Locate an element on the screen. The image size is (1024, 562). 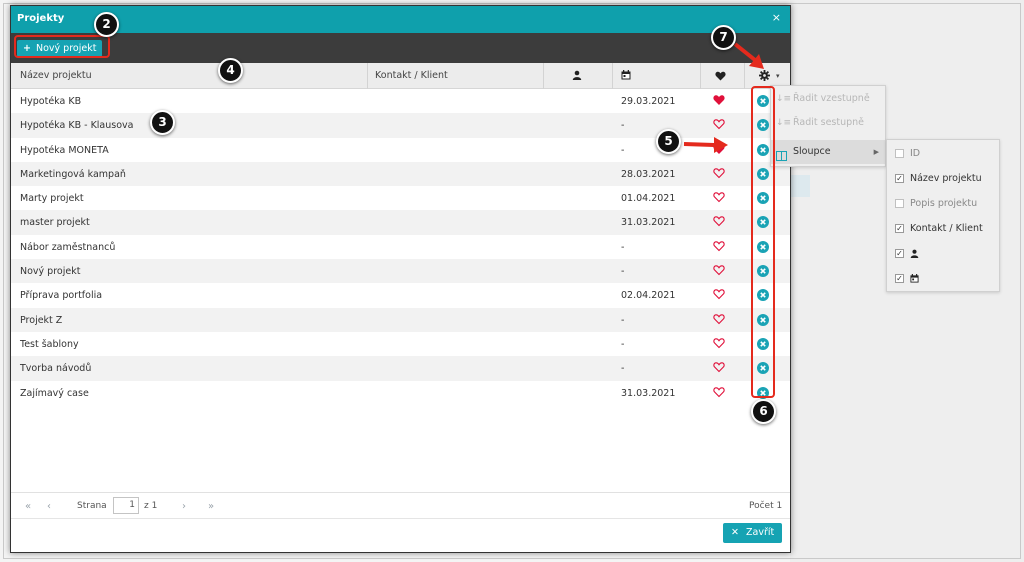
user-icon is located at coordinates (577, 75).